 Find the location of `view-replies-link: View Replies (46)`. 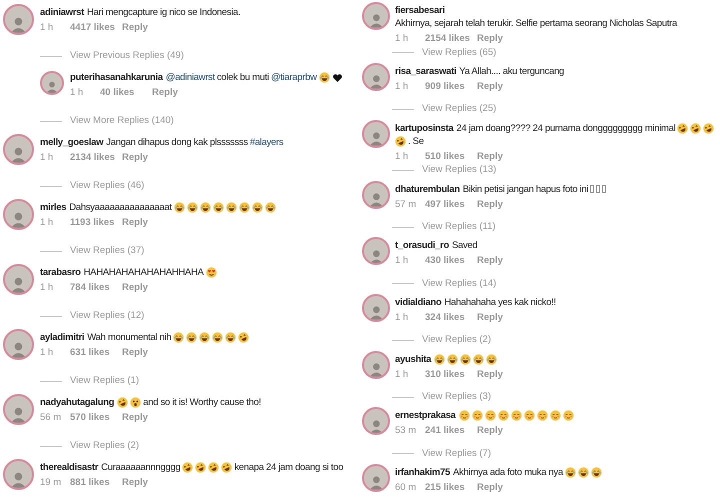

view-replies-link: View Replies (46) is located at coordinates (107, 186).